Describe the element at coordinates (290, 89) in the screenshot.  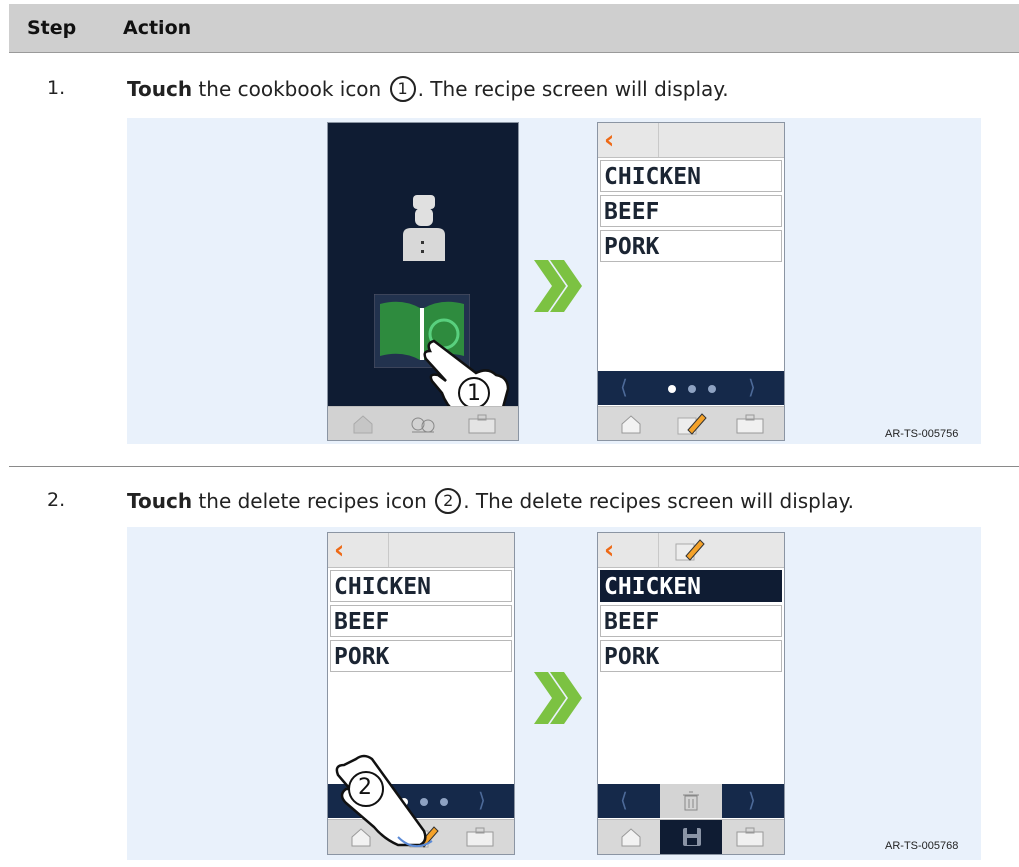
I see `step-text: the cookbook icon` at that location.